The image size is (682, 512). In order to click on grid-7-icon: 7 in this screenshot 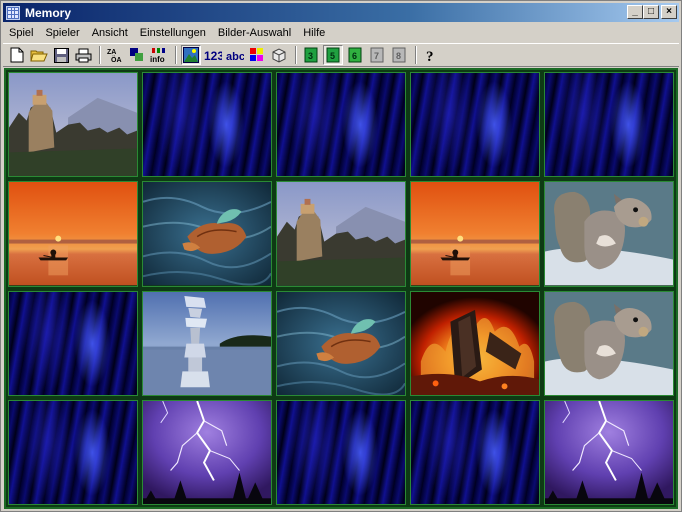, I will do `click(377, 55)`.